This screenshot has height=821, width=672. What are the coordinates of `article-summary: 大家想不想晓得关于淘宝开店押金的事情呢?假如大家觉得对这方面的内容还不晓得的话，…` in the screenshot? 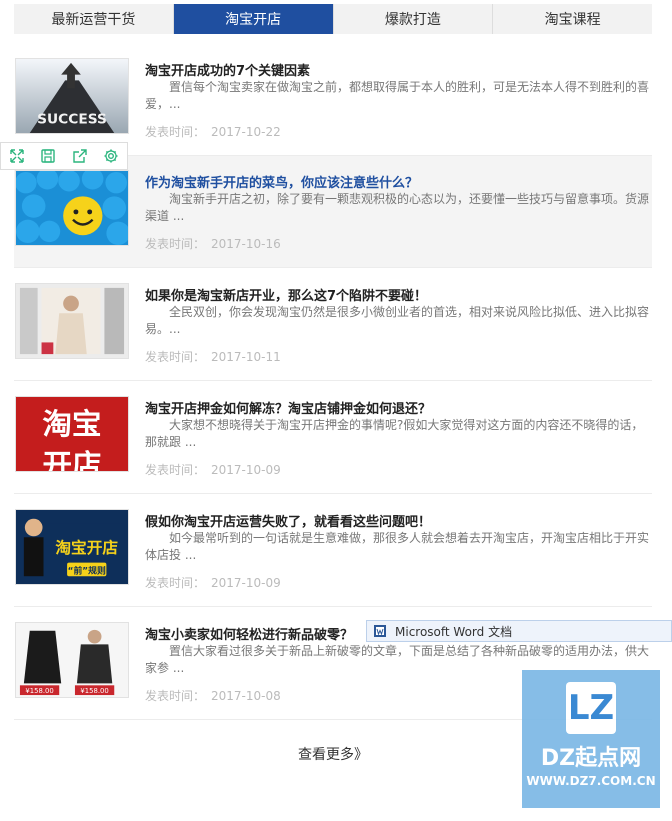 It's located at (394, 433).